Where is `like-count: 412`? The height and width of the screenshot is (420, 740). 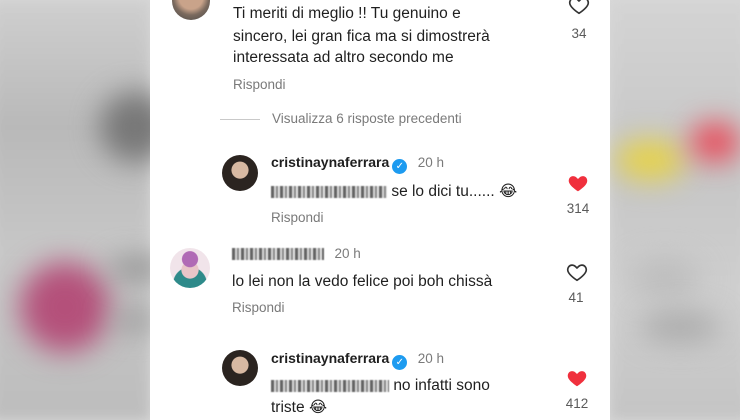 like-count: 412 is located at coordinates (577, 403).